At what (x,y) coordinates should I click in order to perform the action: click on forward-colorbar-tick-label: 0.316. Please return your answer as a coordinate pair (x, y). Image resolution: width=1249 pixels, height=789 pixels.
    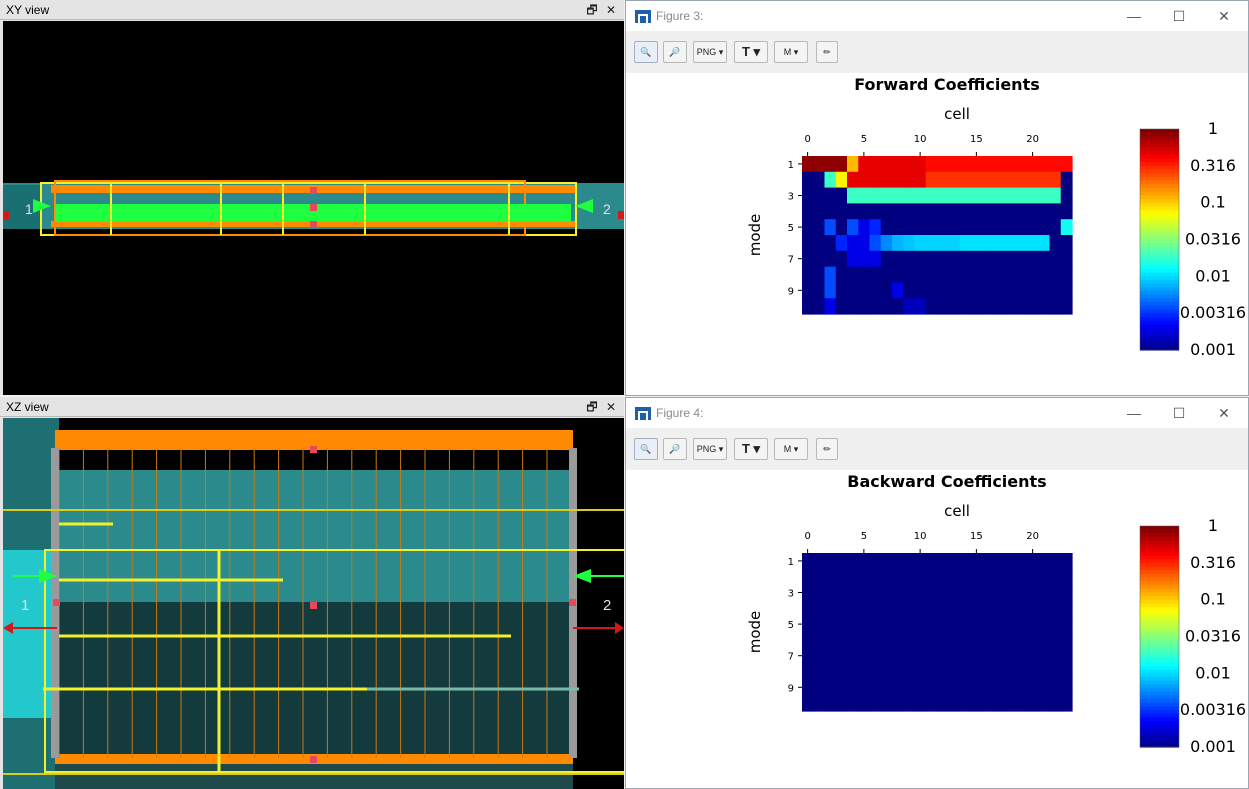
    Looking at the image, I should click on (1213, 165).